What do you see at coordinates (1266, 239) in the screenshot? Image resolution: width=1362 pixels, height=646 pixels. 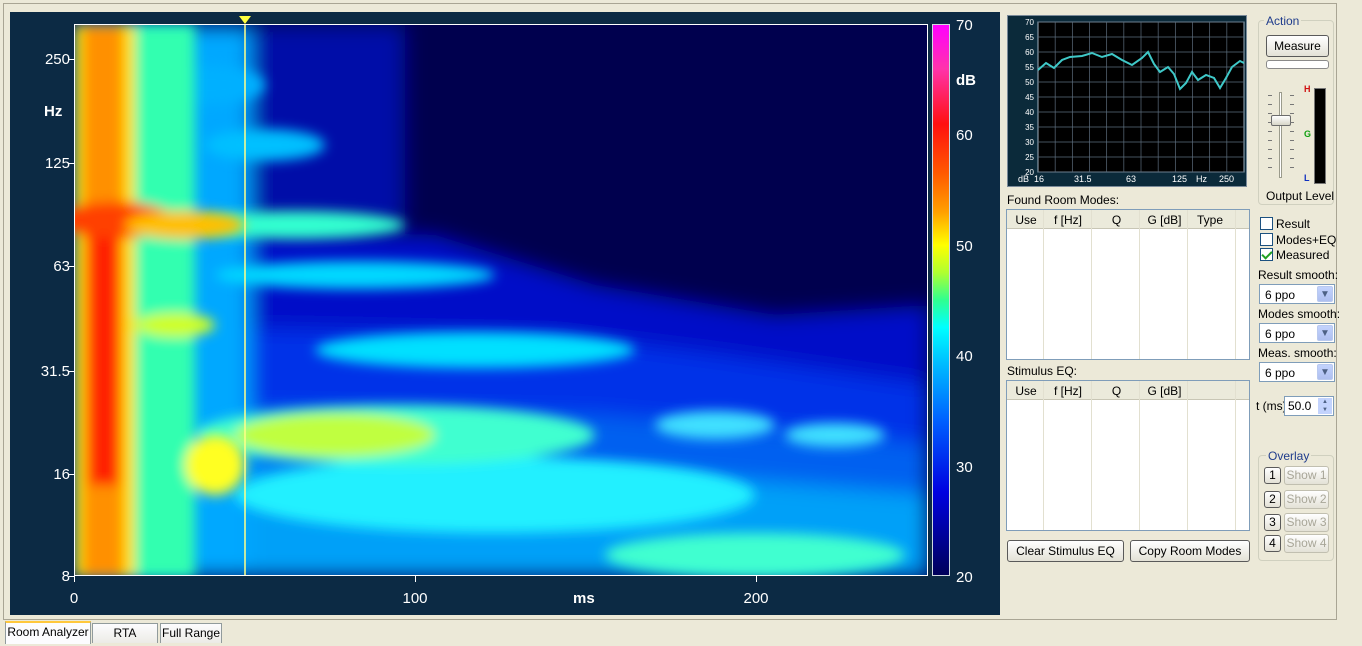 I see `modes-eq-checkbox` at bounding box center [1266, 239].